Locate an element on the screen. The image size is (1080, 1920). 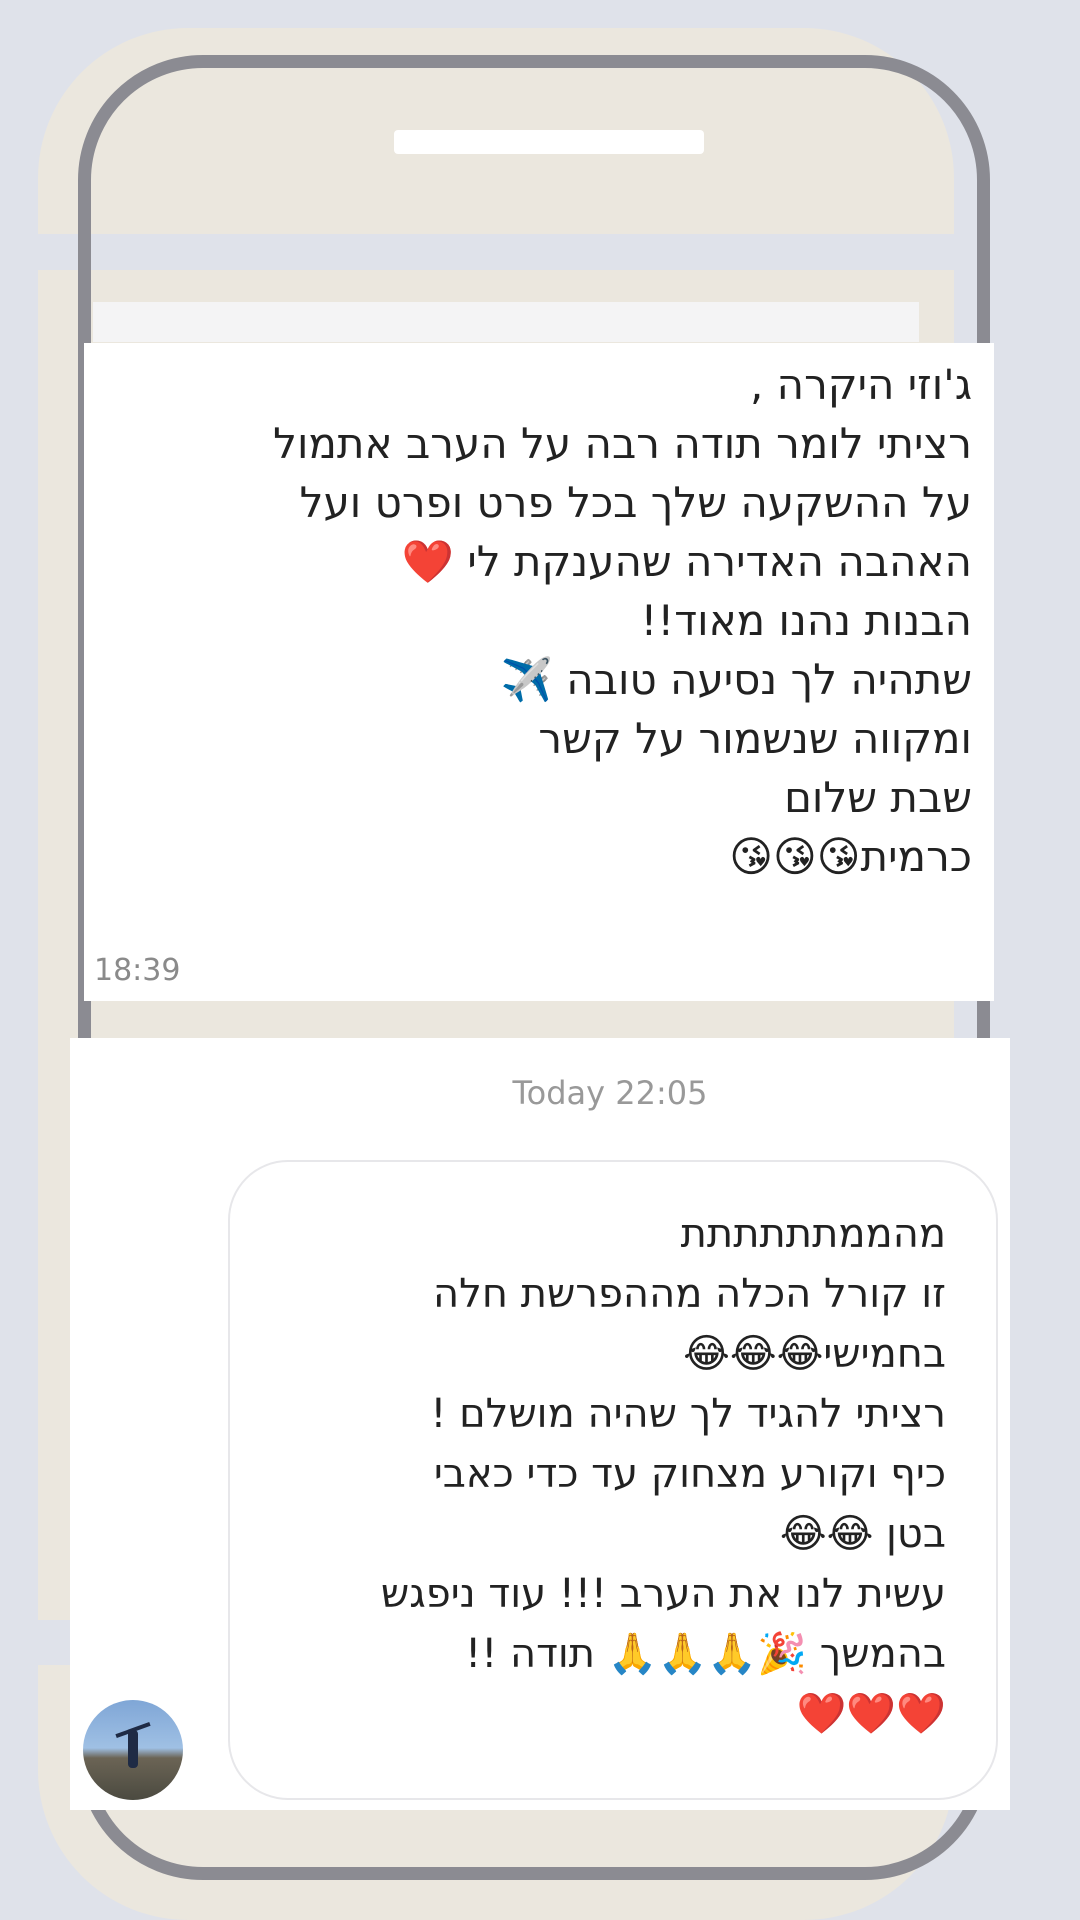
message-1-timestamp: 18:39 is located at coordinates (137, 970).